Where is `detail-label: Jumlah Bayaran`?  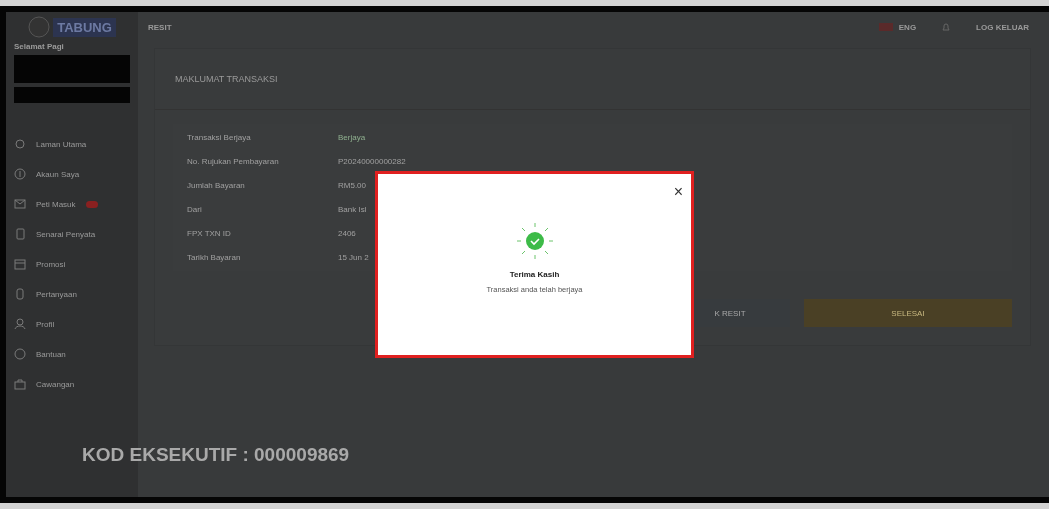 detail-label: Jumlah Bayaran is located at coordinates (215, 186).